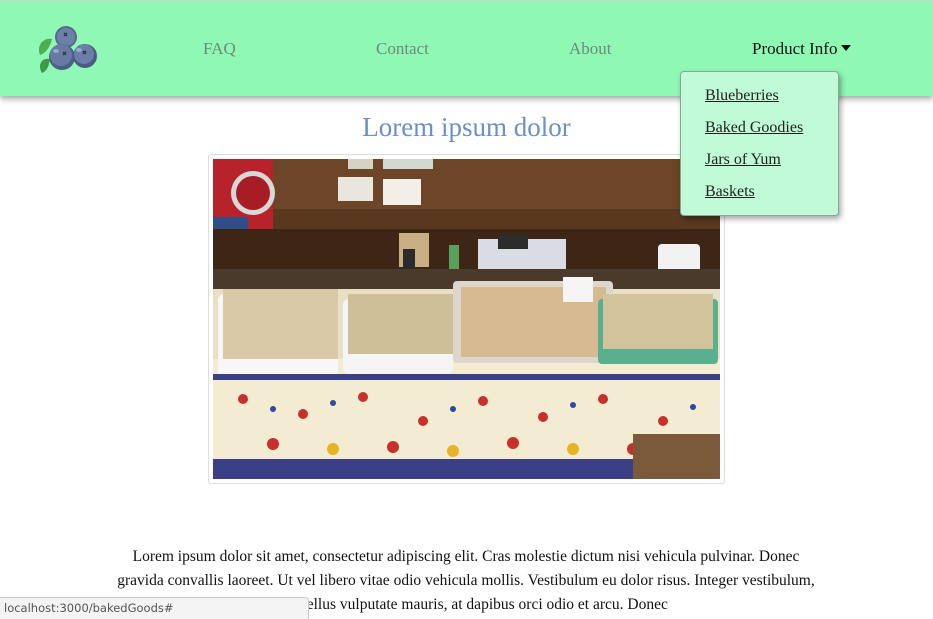 The image size is (933, 619). Describe the element at coordinates (754, 128) in the screenshot. I see `dropdown-item-baked-goodies: Baked Goodies` at that location.